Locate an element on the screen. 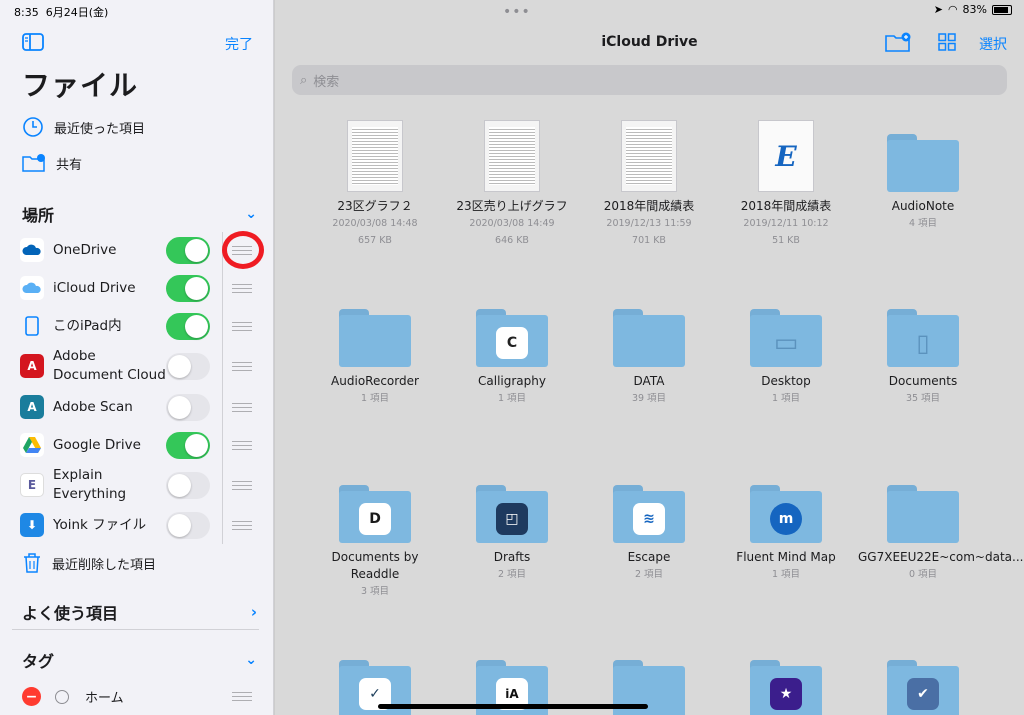 This screenshot has height=715, width=1024. item-name: AudioRecorder is located at coordinates (375, 381).